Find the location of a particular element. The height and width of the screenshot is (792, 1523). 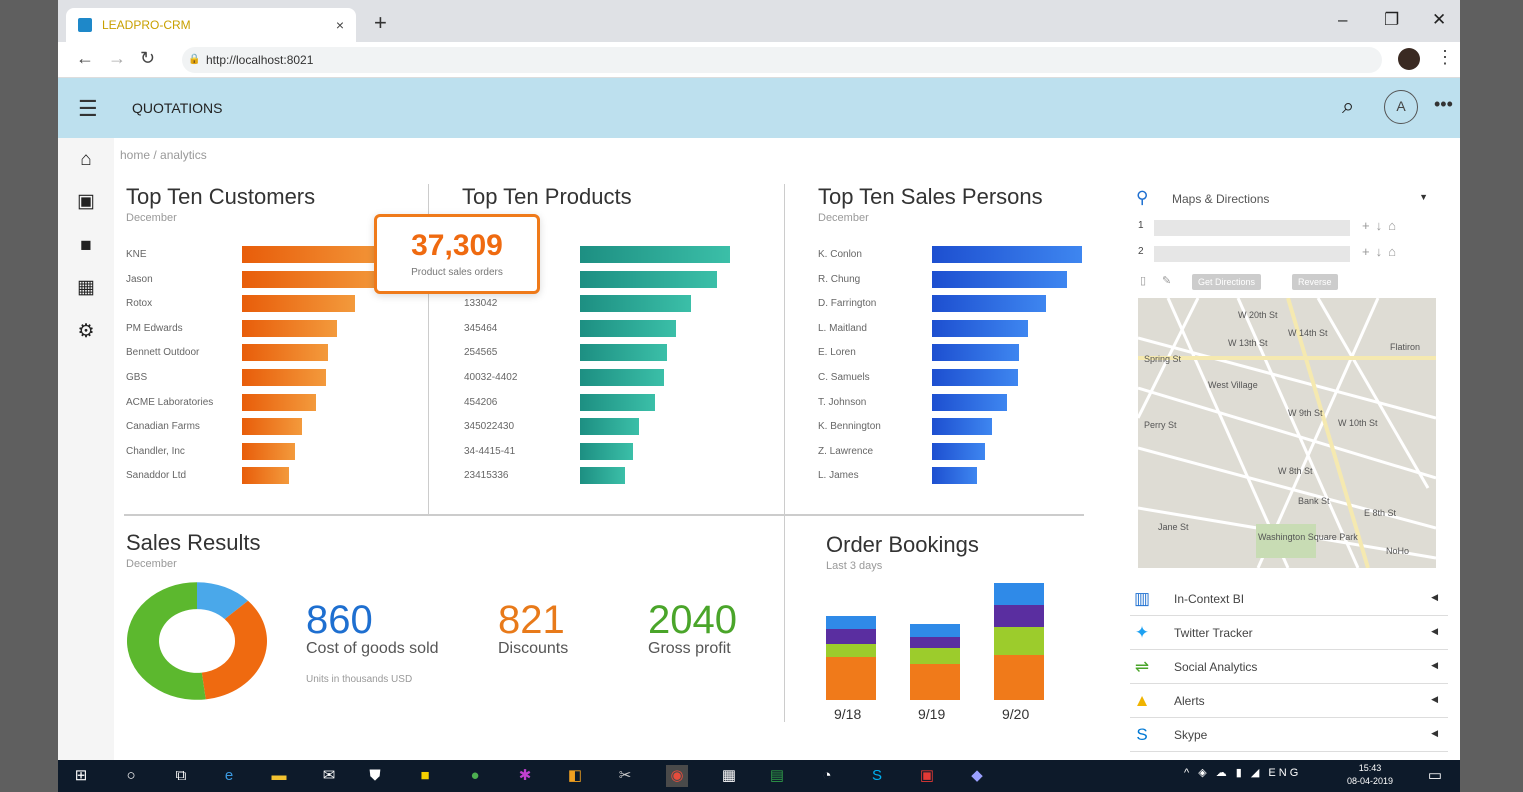

apps-grid-icon: ▦ is located at coordinates (86, 288).